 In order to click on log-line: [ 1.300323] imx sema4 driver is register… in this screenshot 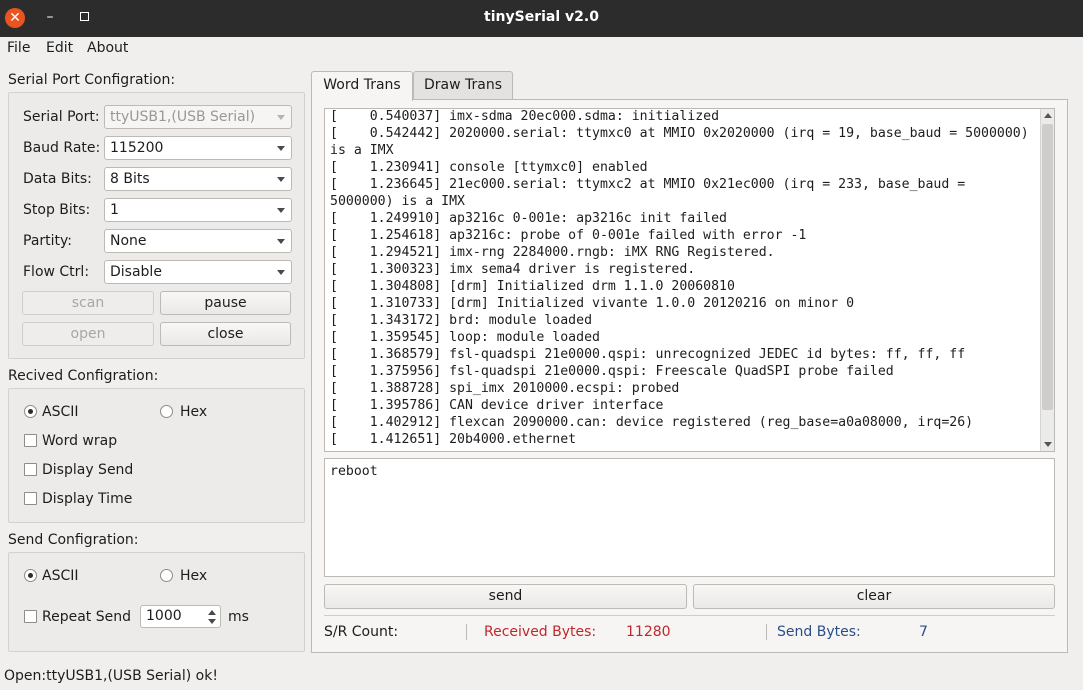, I will do `click(513, 269)`.